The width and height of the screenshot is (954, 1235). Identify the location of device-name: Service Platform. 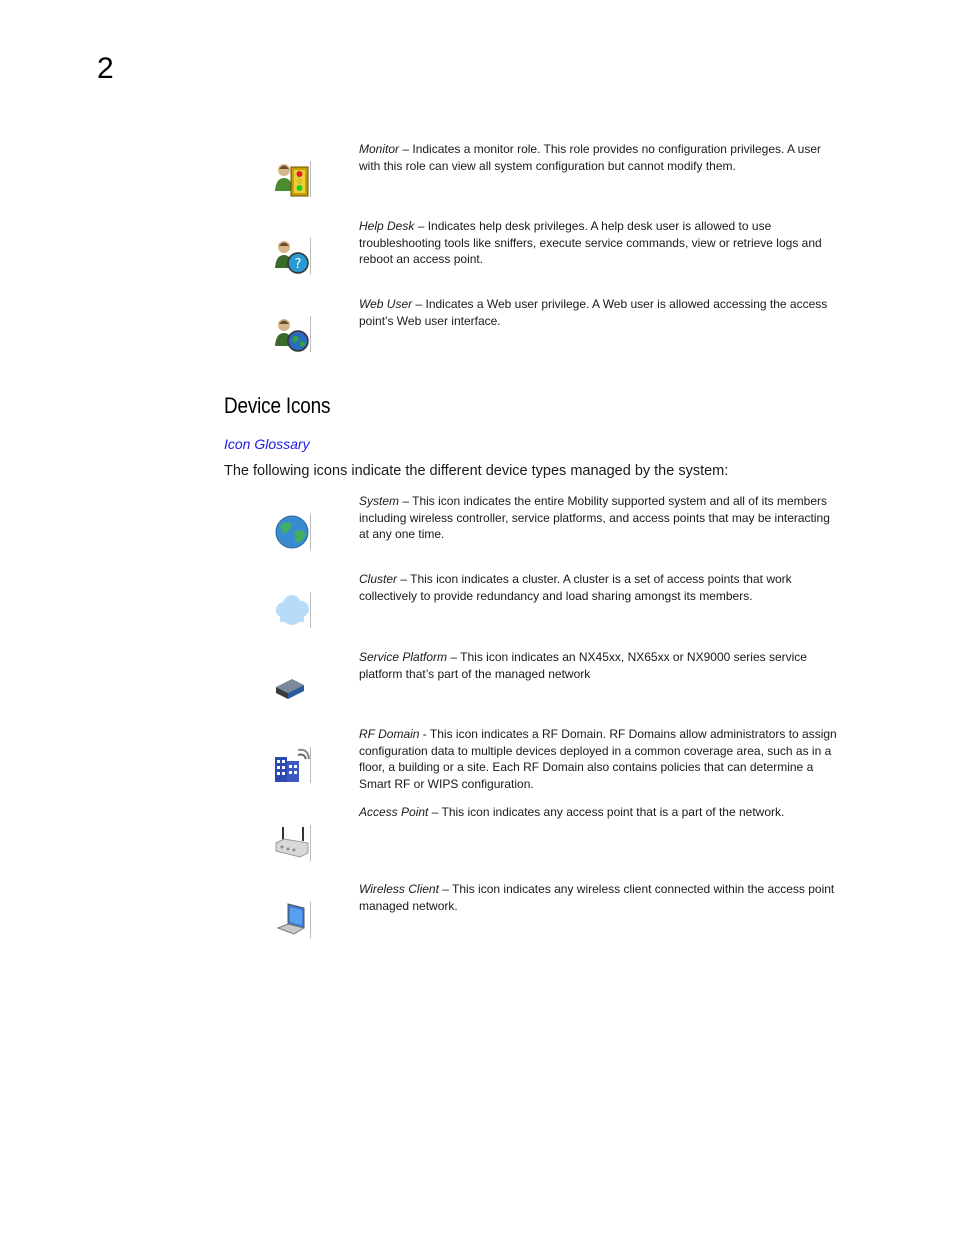
(403, 657).